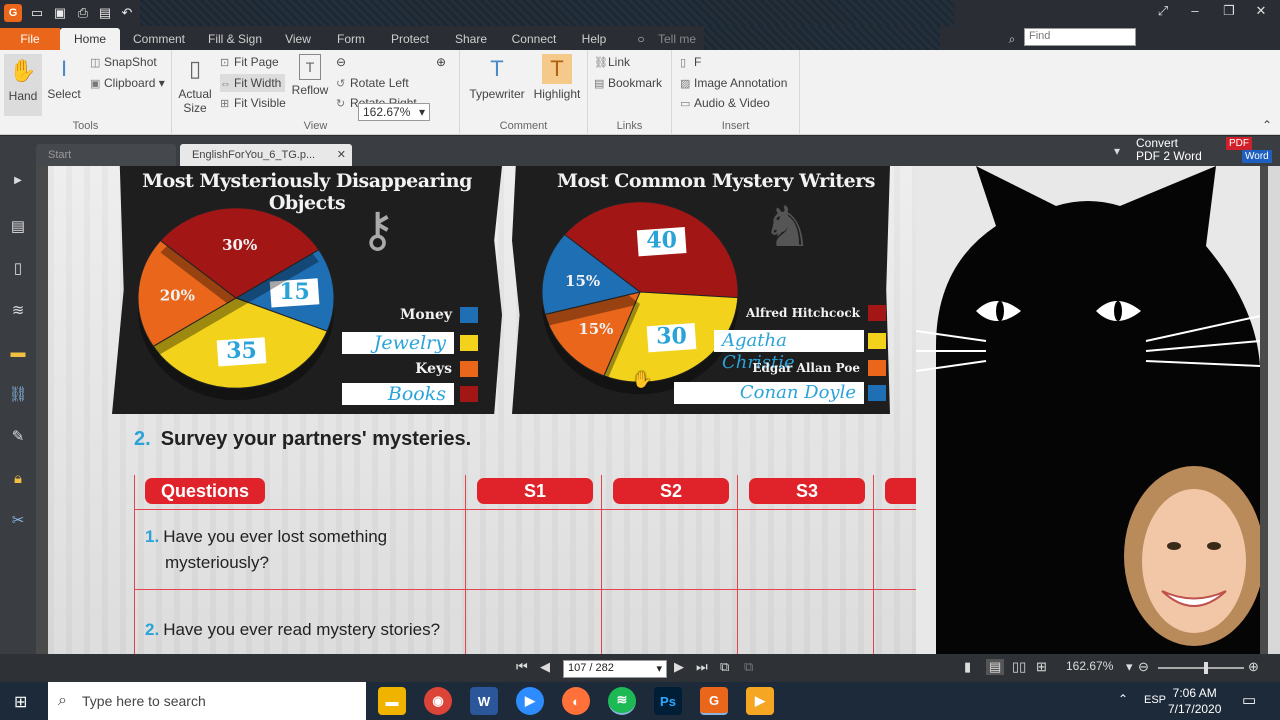  Describe the element at coordinates (1206, 668) in the screenshot. I see `zoom-slider-thumb` at that location.